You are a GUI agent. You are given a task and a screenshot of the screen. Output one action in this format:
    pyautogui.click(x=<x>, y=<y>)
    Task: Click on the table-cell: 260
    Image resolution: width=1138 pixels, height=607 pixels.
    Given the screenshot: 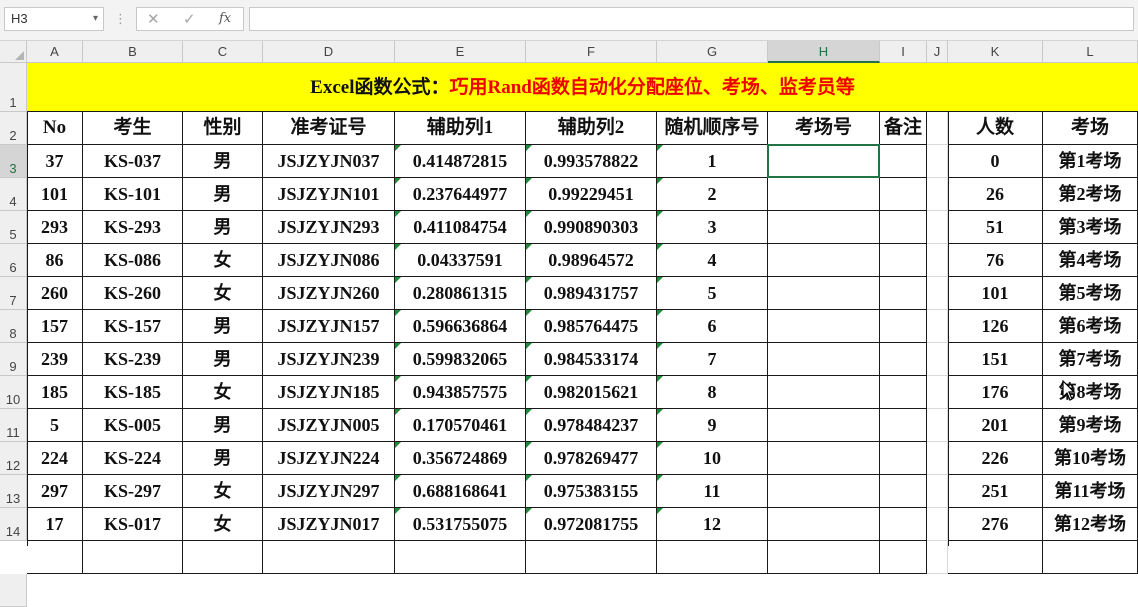 What is the action you would take?
    pyautogui.click(x=55, y=293)
    